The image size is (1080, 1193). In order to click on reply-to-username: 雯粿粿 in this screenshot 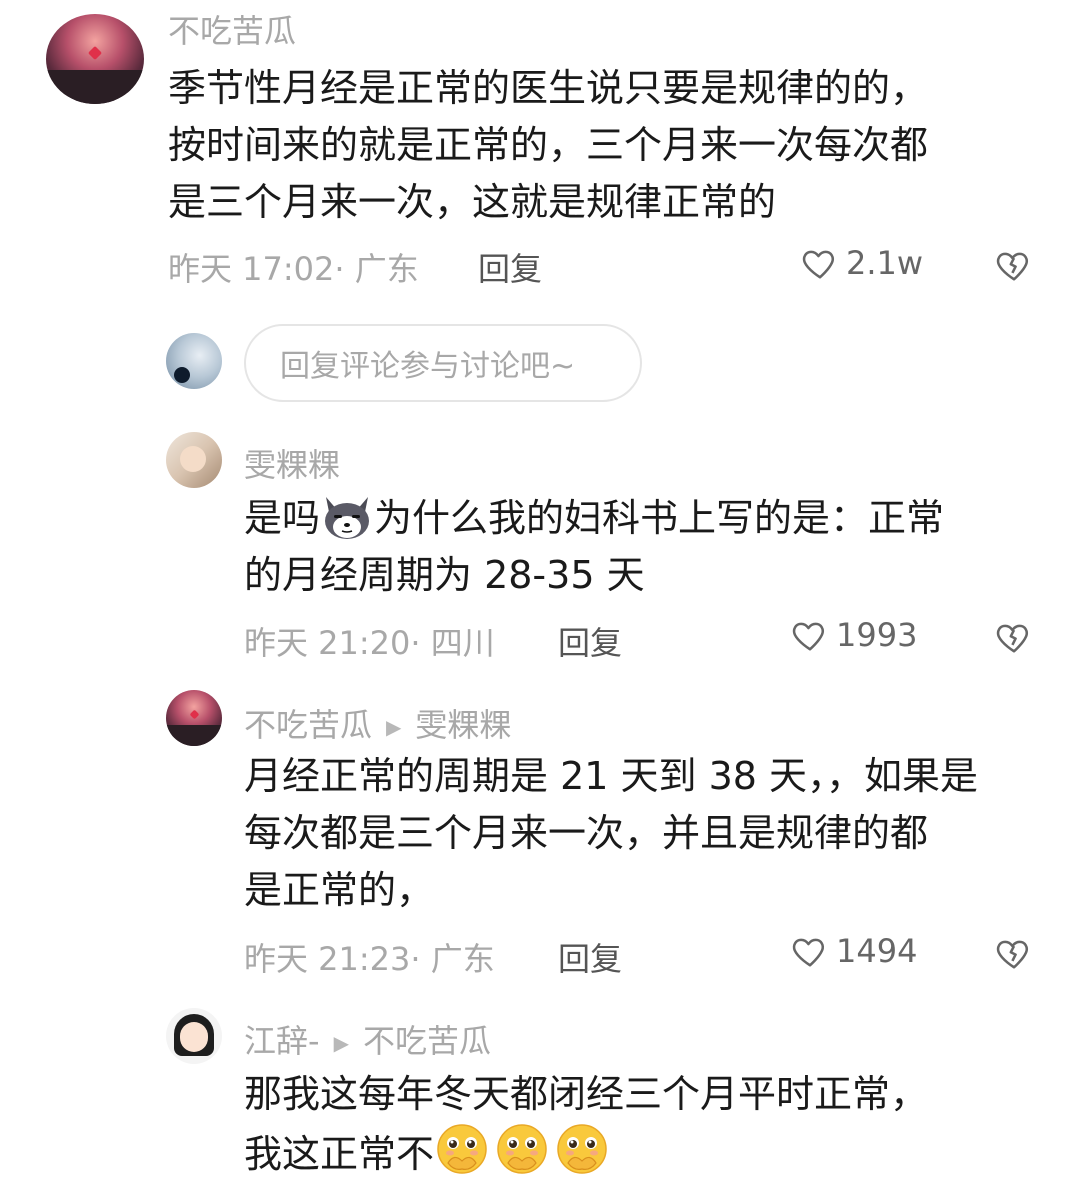, I will do `click(463, 725)`.